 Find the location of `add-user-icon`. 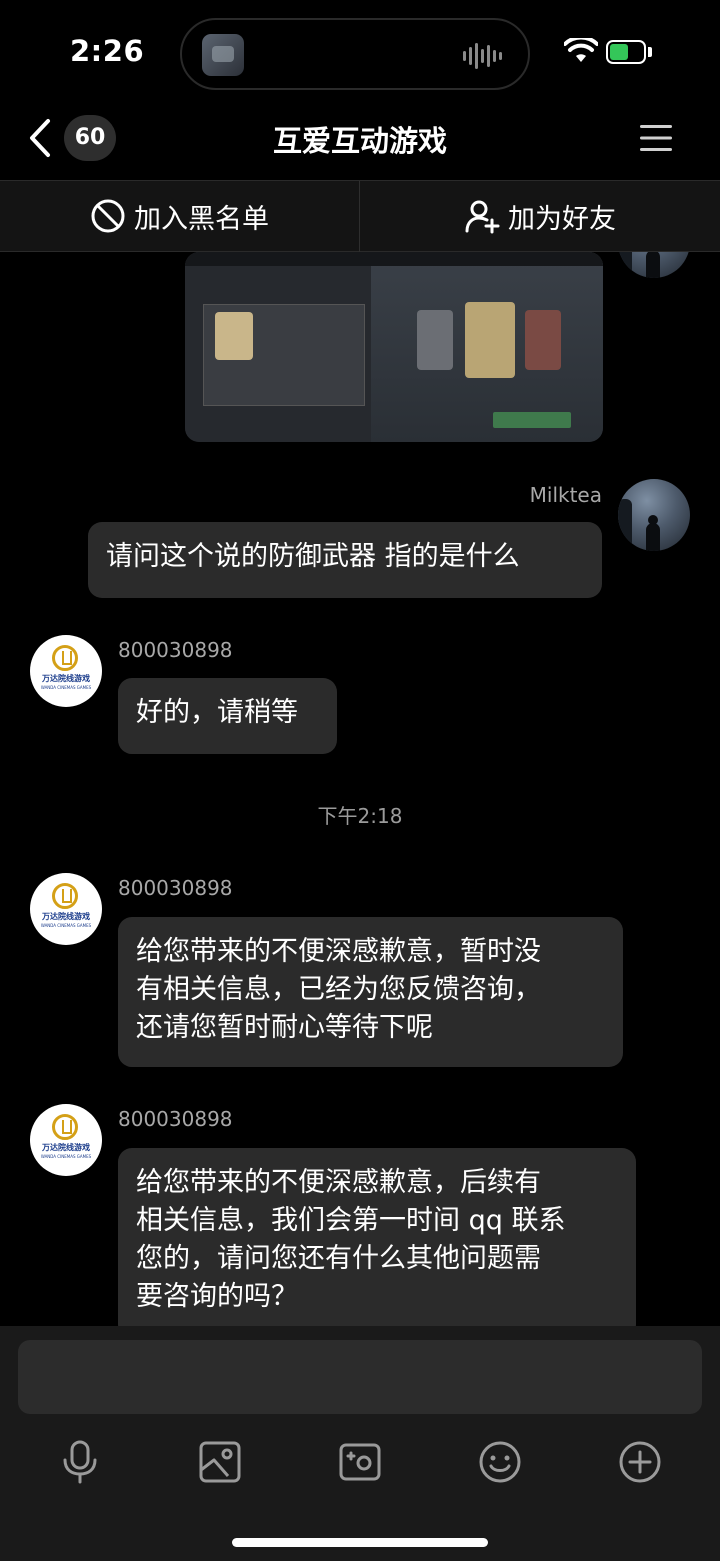

add-user-icon is located at coordinates (482, 217).